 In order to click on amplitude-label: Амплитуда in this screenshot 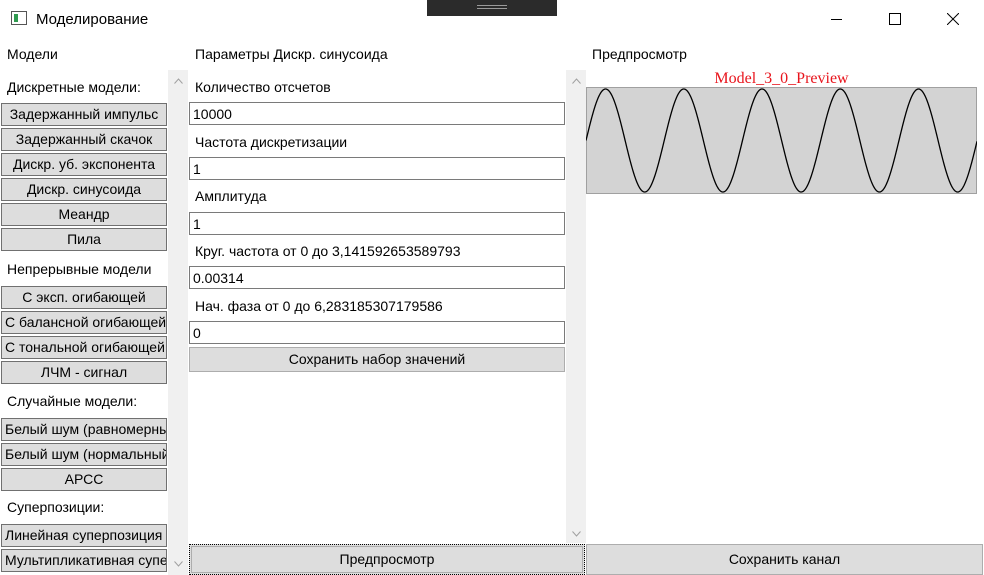, I will do `click(231, 196)`.